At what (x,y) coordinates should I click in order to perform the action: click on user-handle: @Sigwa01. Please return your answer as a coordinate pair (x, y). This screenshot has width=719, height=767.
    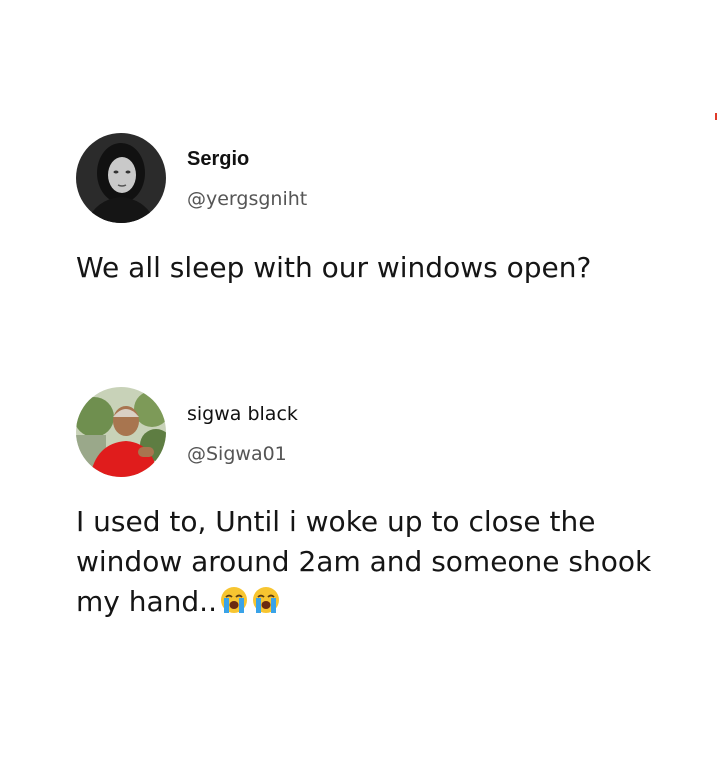
    Looking at the image, I should click on (237, 454).